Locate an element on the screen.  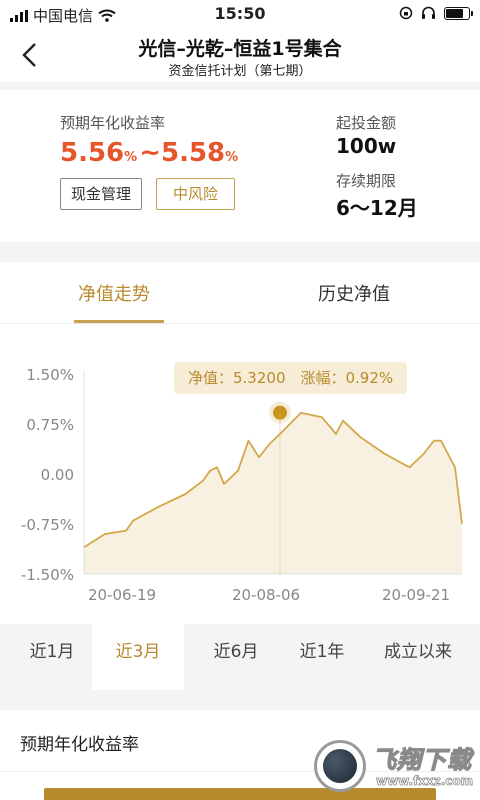
rate-high: 5.58 is located at coordinates (193, 153).